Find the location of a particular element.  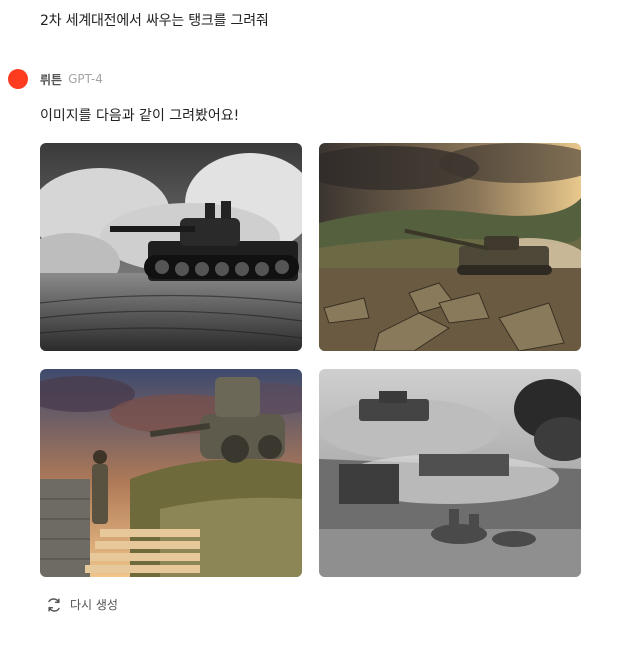

user-prompt-message: 2차 세계대전에서 싸우는 탱크를 그려줘 is located at coordinates (154, 21).